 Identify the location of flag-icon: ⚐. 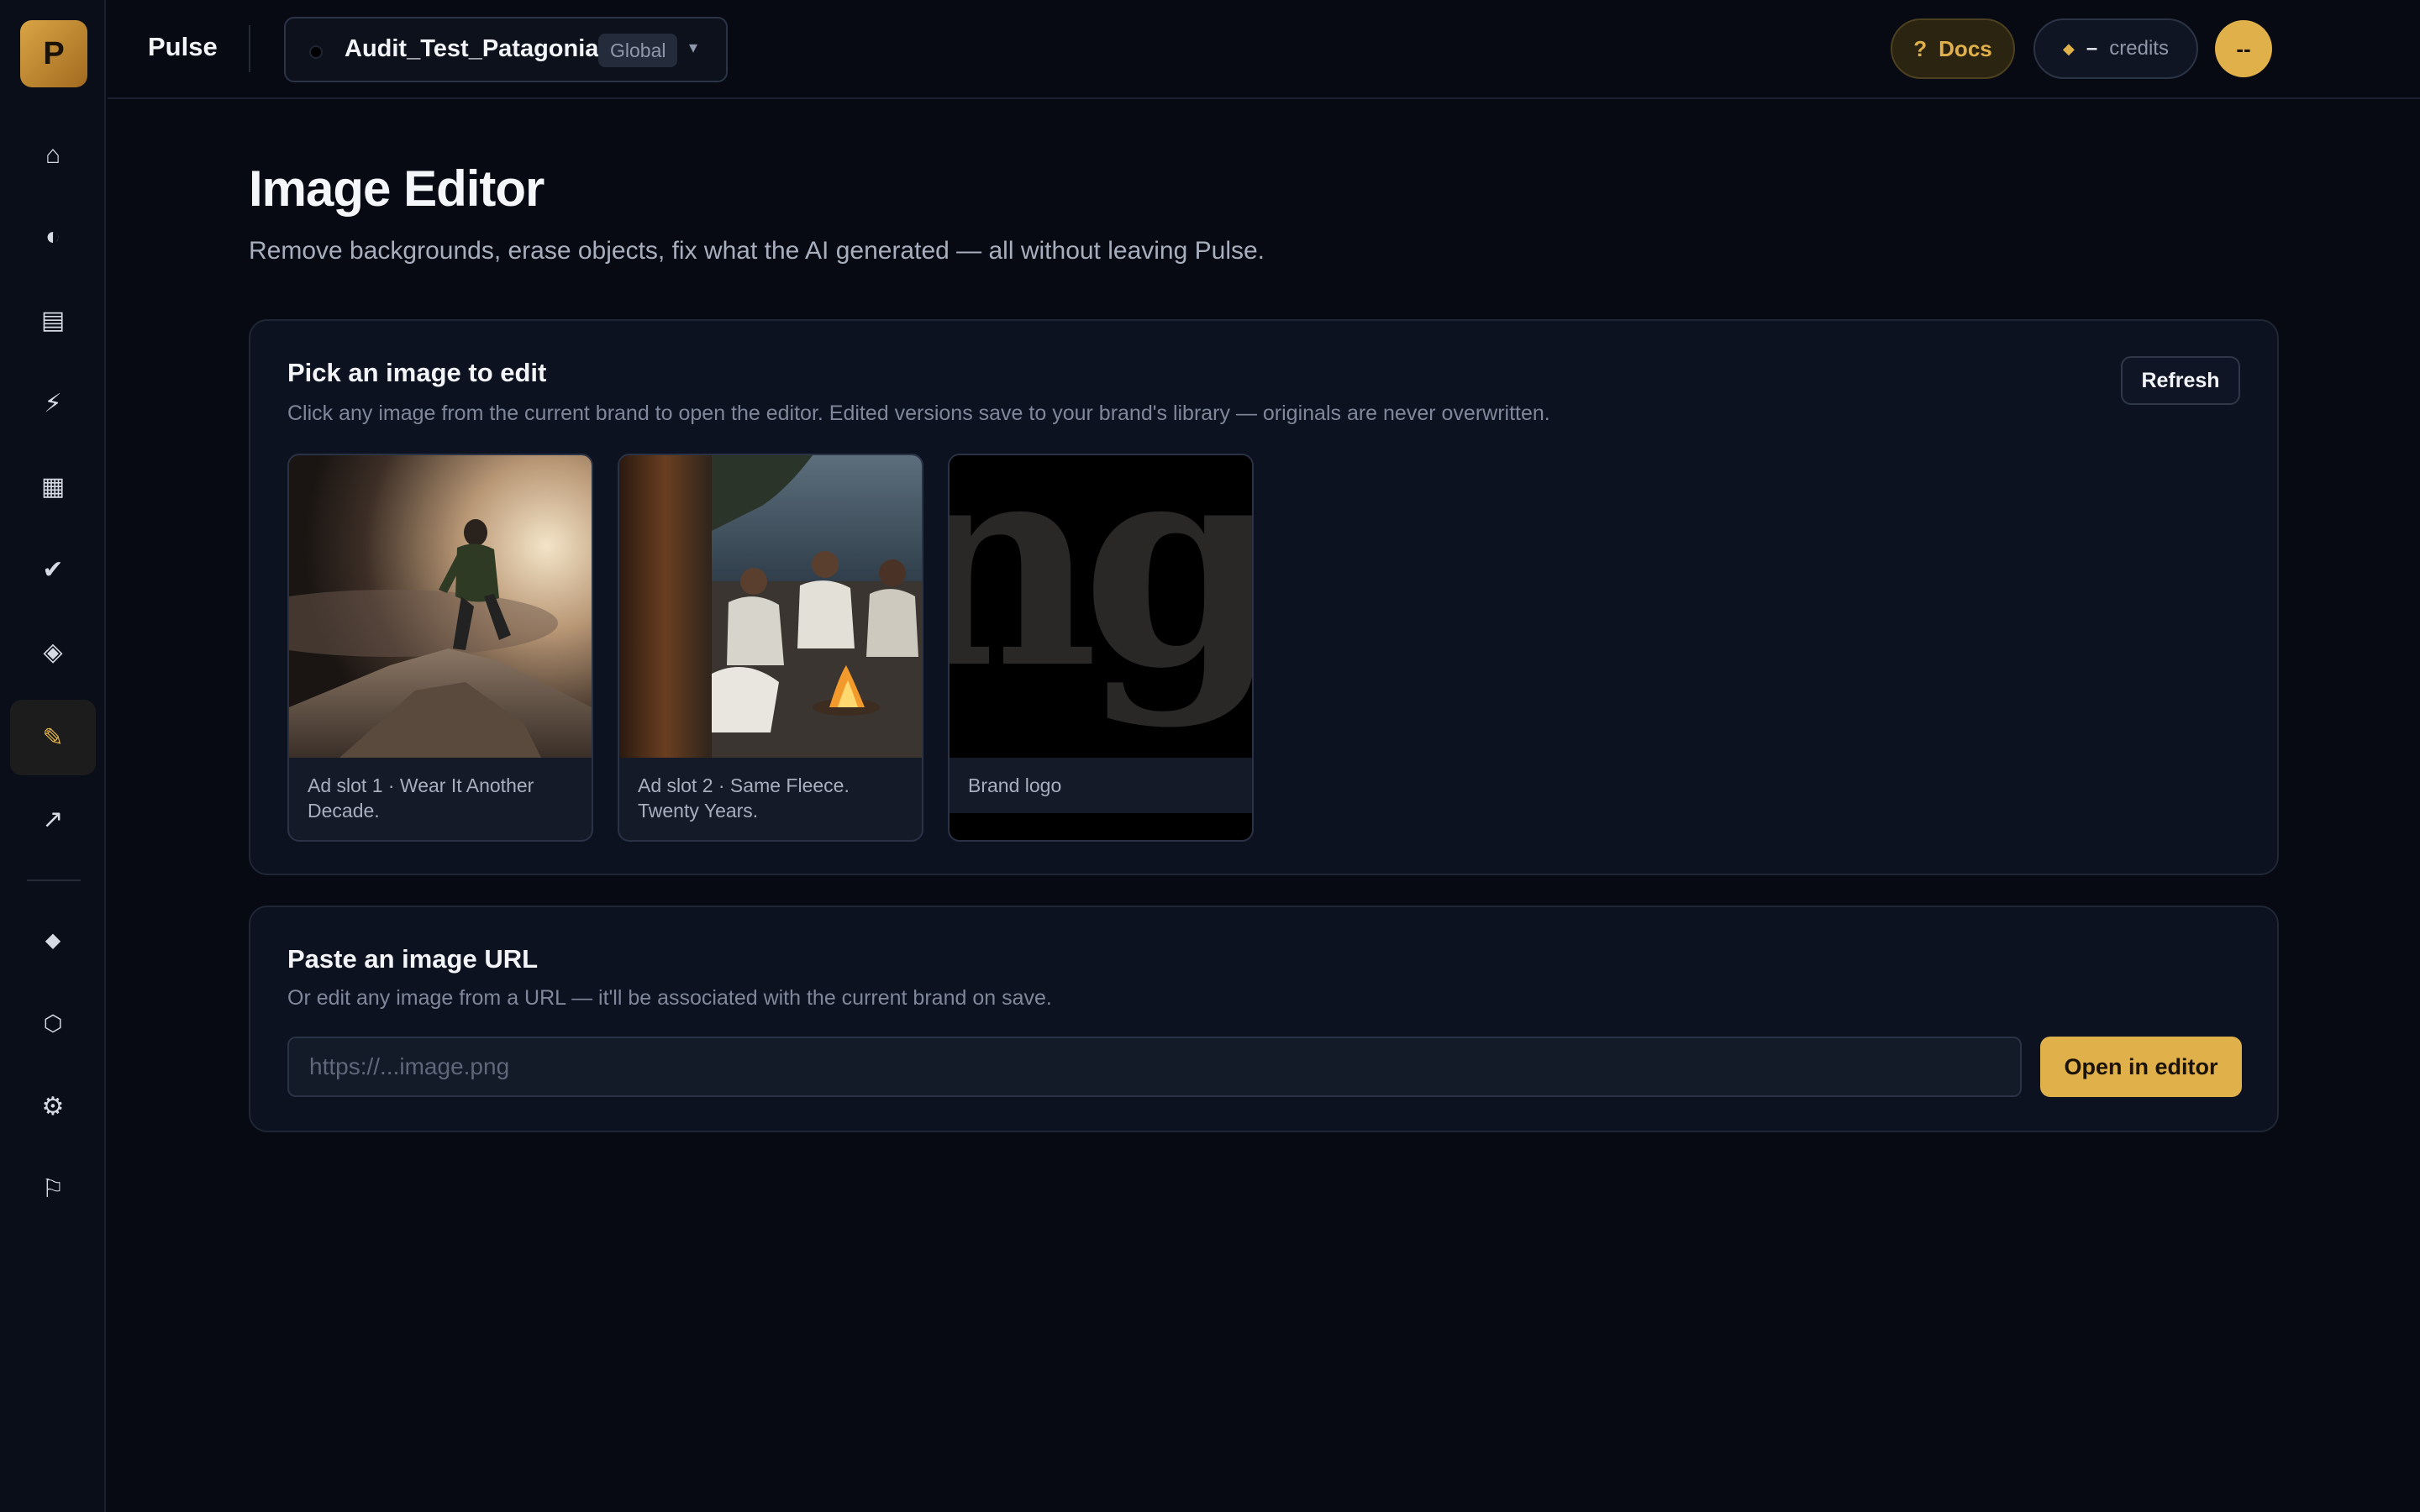
(53, 1188).